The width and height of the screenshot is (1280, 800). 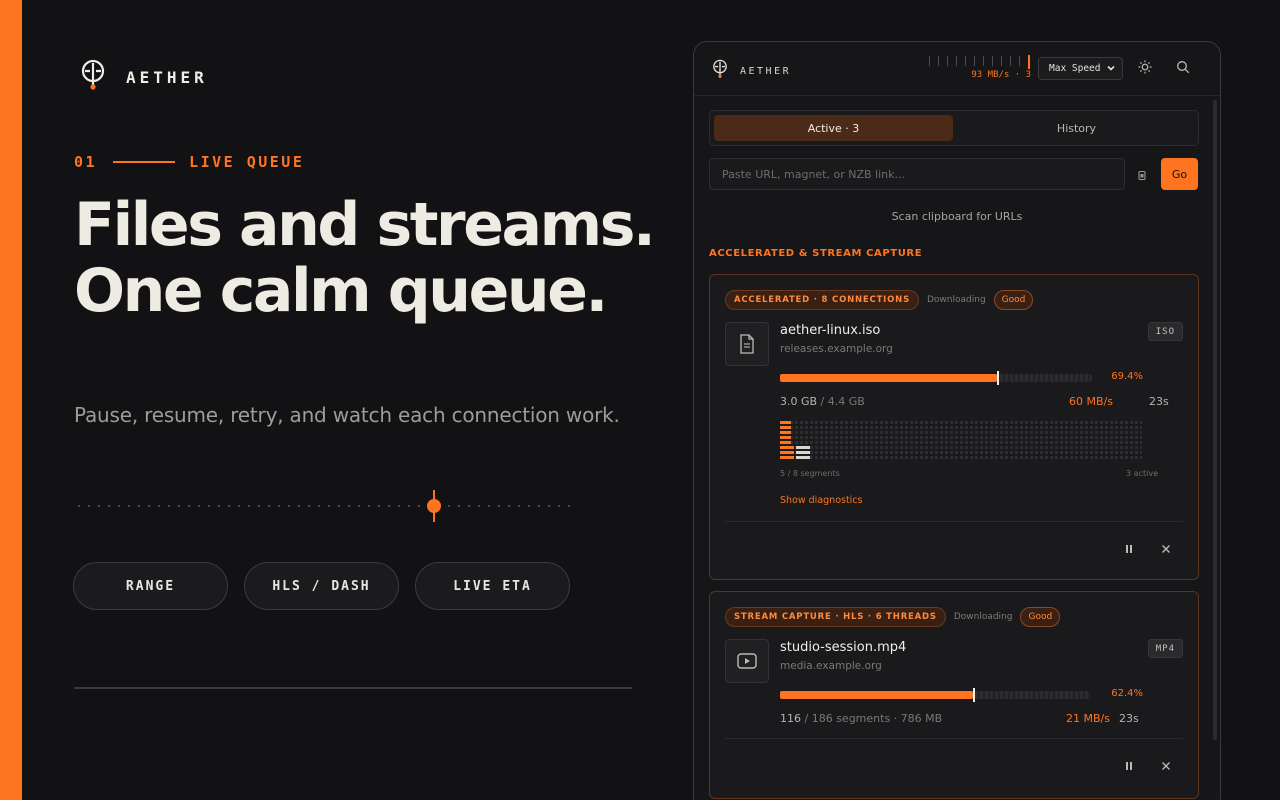 I want to click on theme-toggle-button, so click(x=1145, y=68).